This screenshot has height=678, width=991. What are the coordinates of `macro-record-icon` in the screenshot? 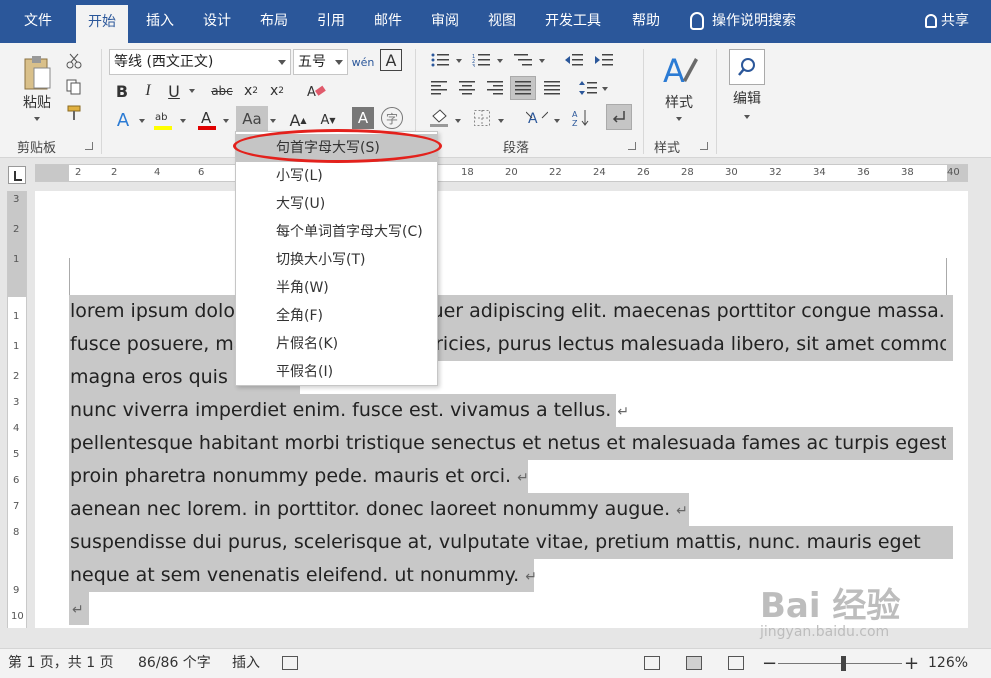 It's located at (290, 663).